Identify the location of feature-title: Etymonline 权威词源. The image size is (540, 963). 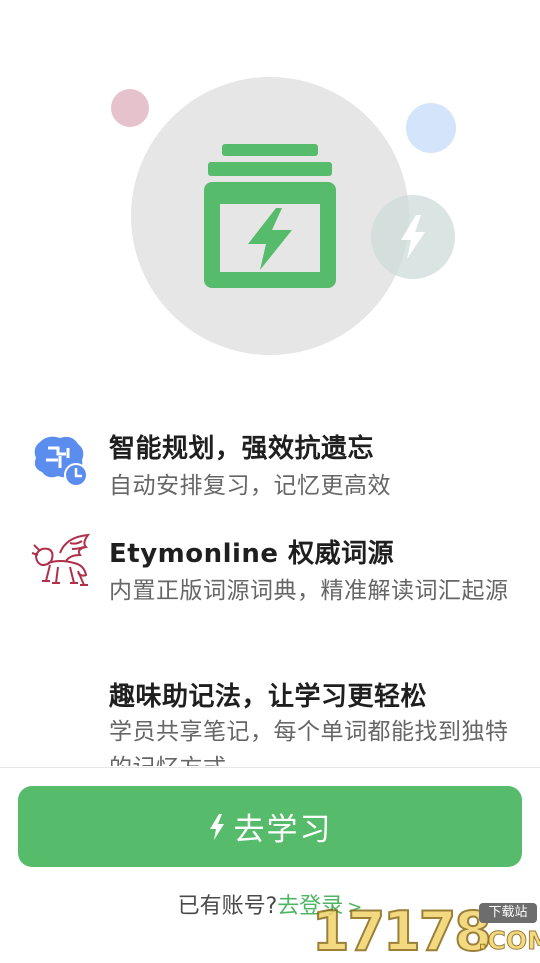
(252, 554).